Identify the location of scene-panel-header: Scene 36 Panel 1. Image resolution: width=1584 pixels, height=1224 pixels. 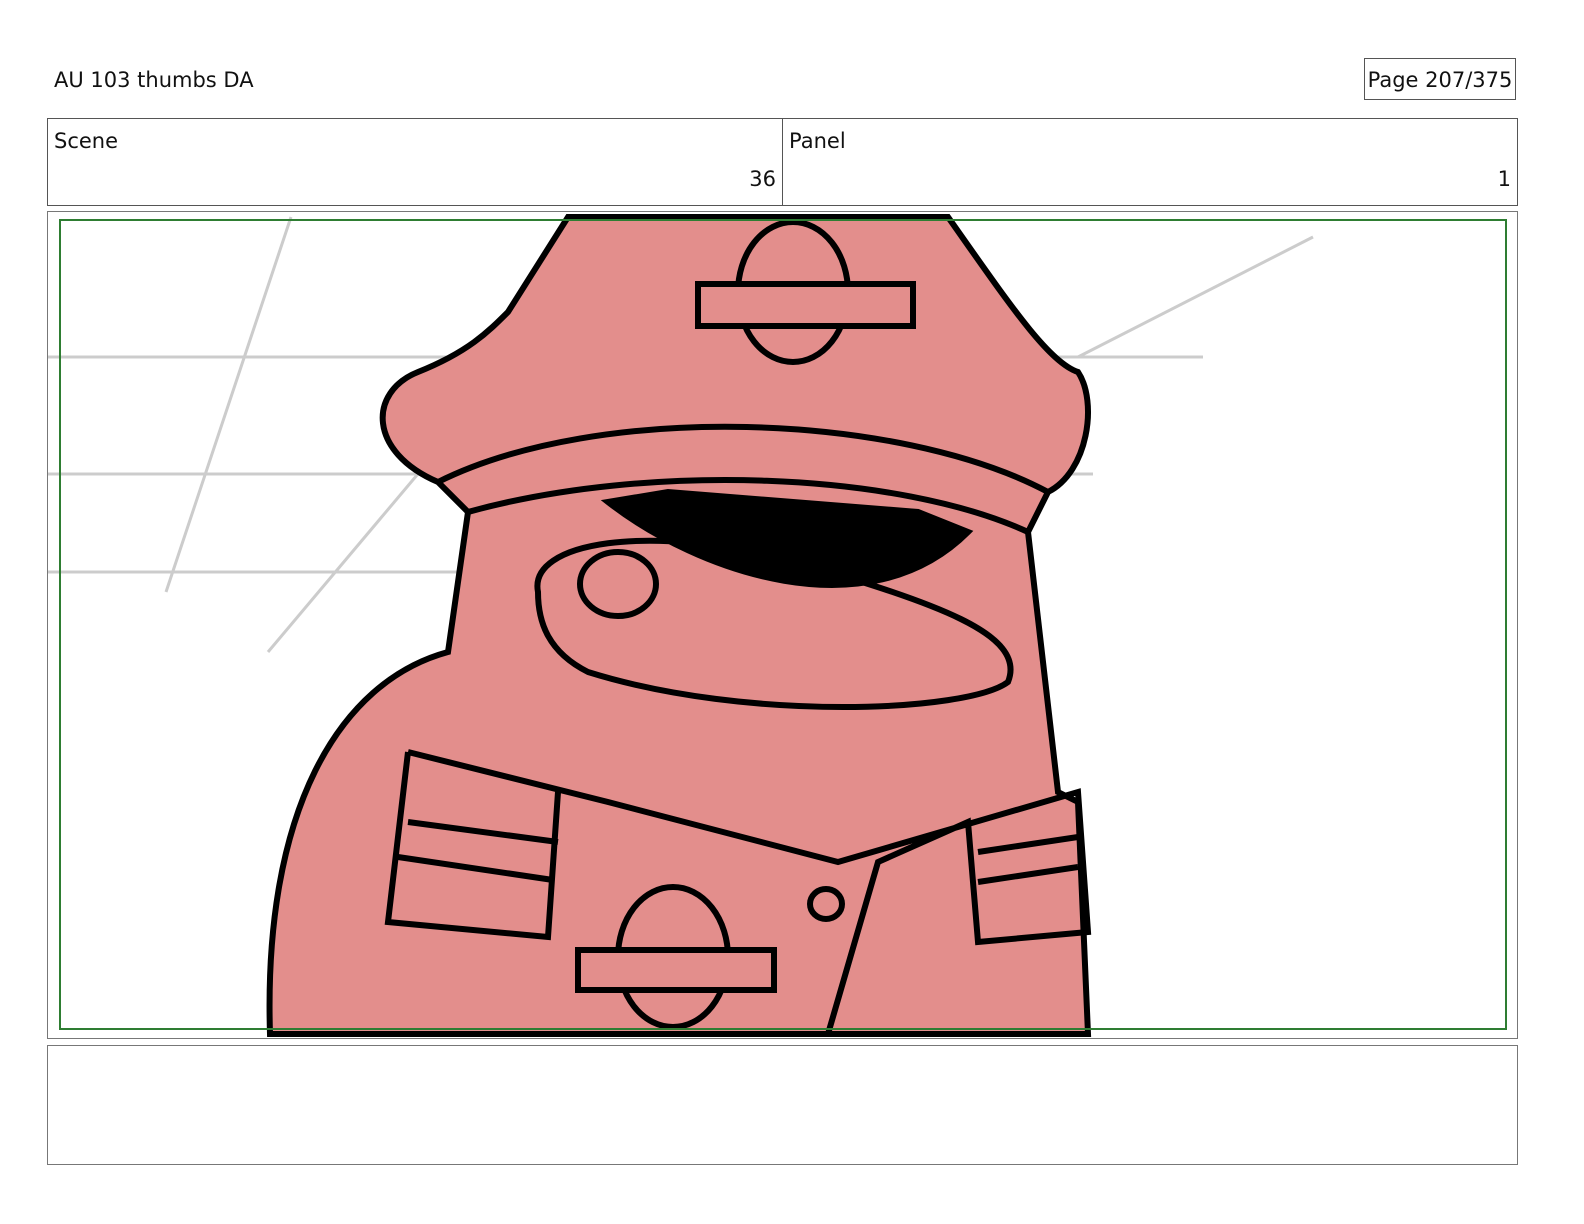
(782, 162).